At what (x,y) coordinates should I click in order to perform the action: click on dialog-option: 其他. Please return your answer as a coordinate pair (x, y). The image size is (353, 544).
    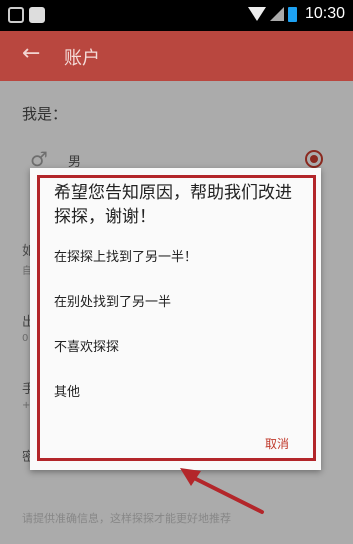
    Looking at the image, I should click on (67, 390).